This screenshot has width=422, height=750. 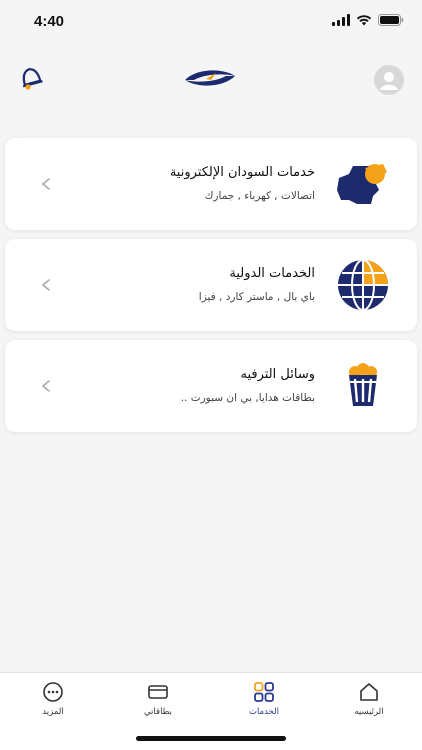 I want to click on battery-icon, so click(x=391, y=20).